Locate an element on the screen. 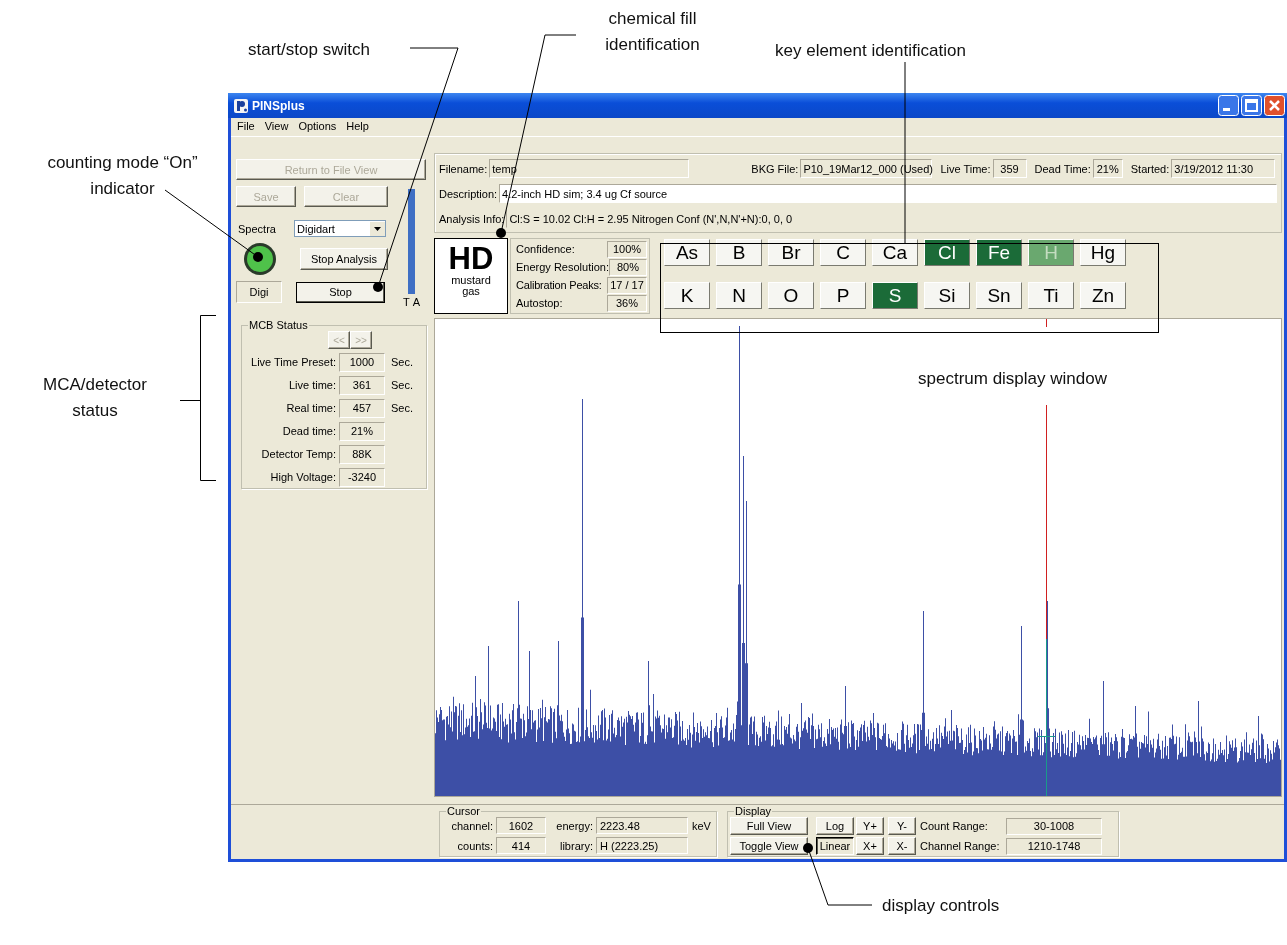 Image resolution: width=1287 pixels, height=945 pixels. view-button: Full View is located at coordinates (769, 826).